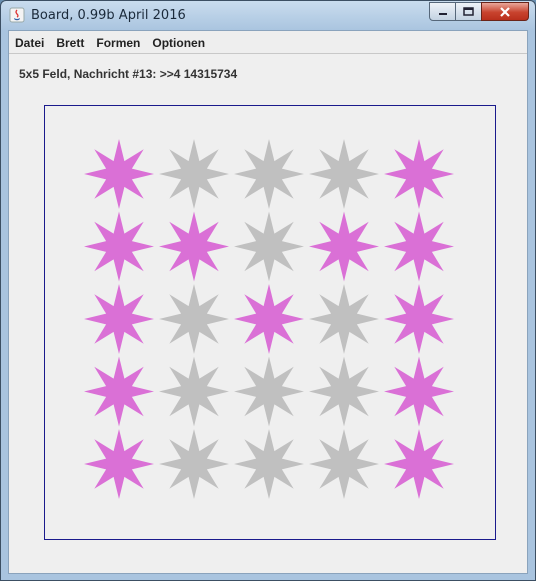 This screenshot has height=581, width=536. Describe the element at coordinates (419, 174) in the screenshot. I see `star-cell-r1-c5-icon` at that location.